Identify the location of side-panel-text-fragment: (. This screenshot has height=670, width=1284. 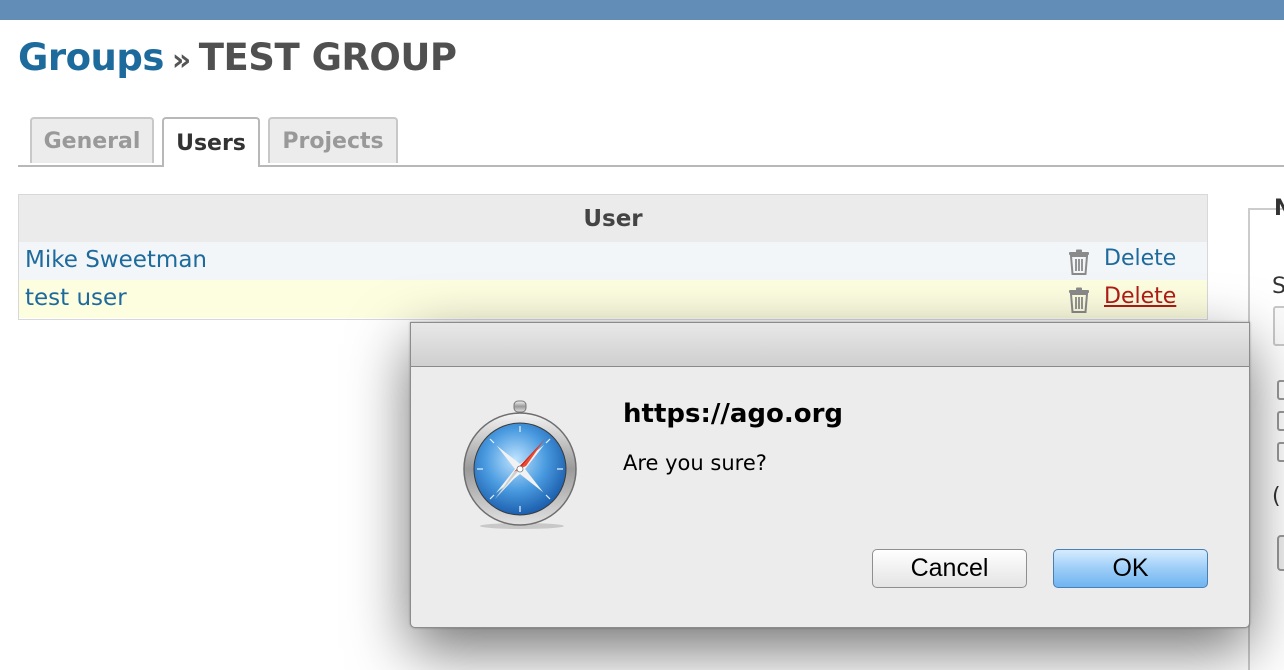
(1276, 496).